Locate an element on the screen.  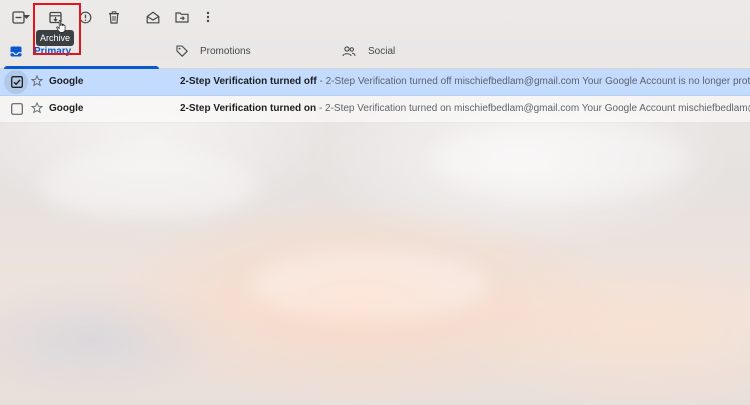
email-subject: 2-Step Verification turned on is located at coordinates (248, 108).